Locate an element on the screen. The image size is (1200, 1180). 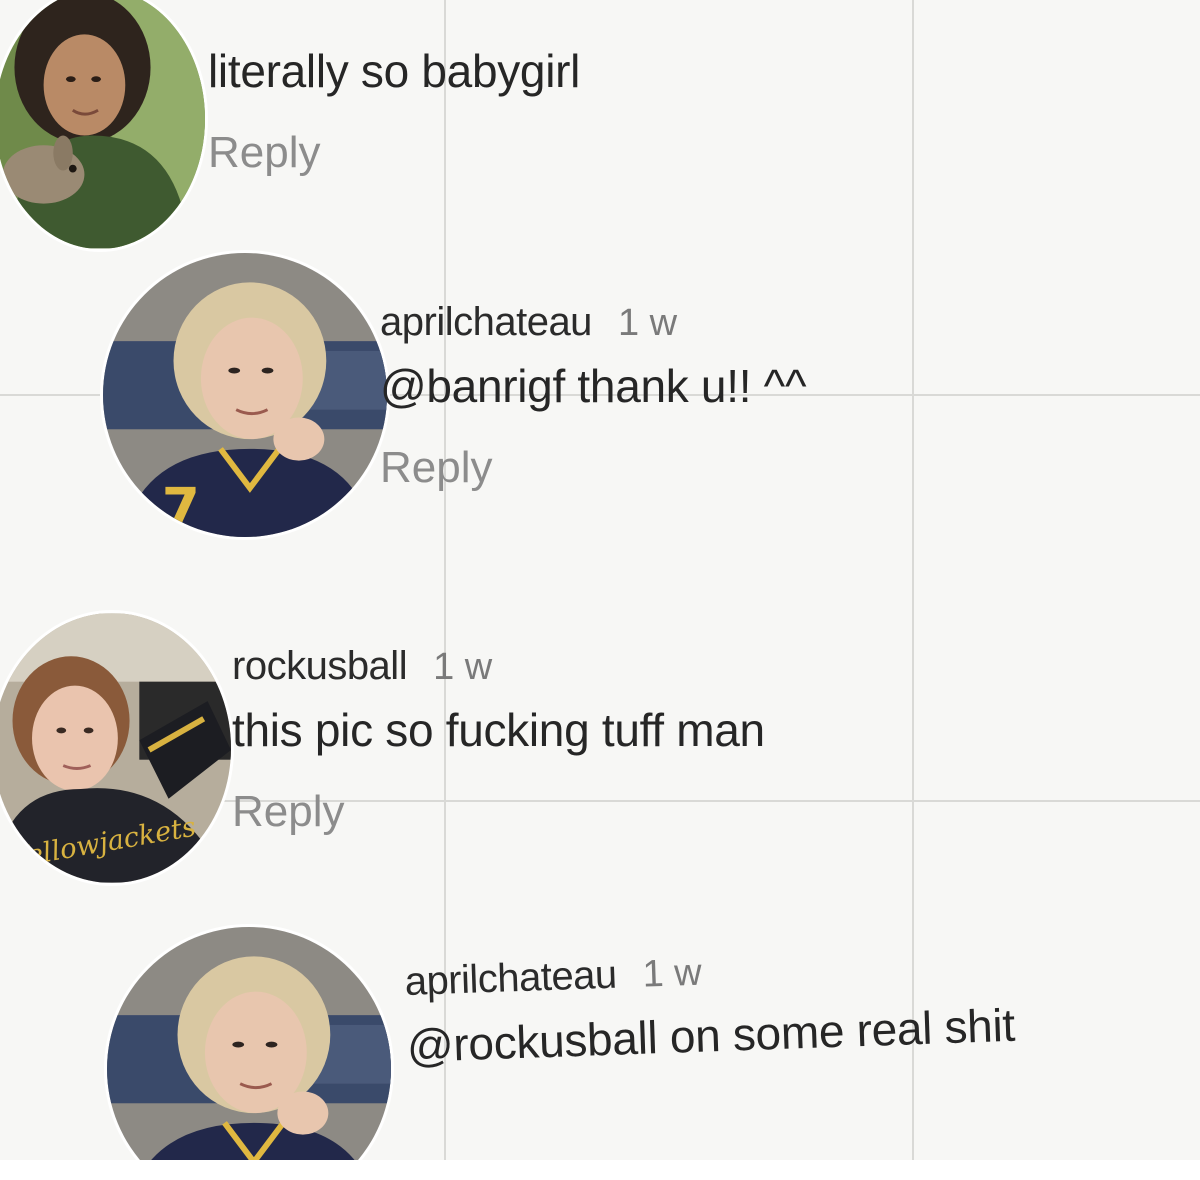
avatar-ponytail-yellowjackets-sweatshirt-icon: Yellowjackets is located at coordinates (115, 748).